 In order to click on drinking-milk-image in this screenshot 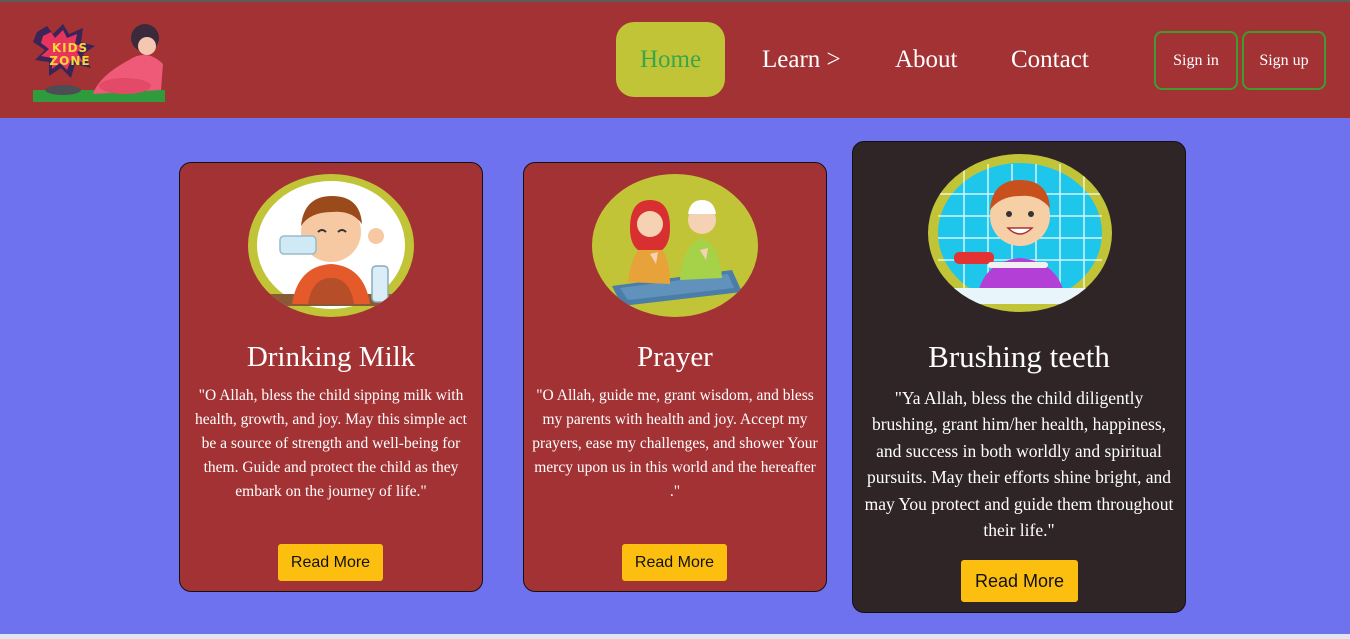, I will do `click(331, 245)`.